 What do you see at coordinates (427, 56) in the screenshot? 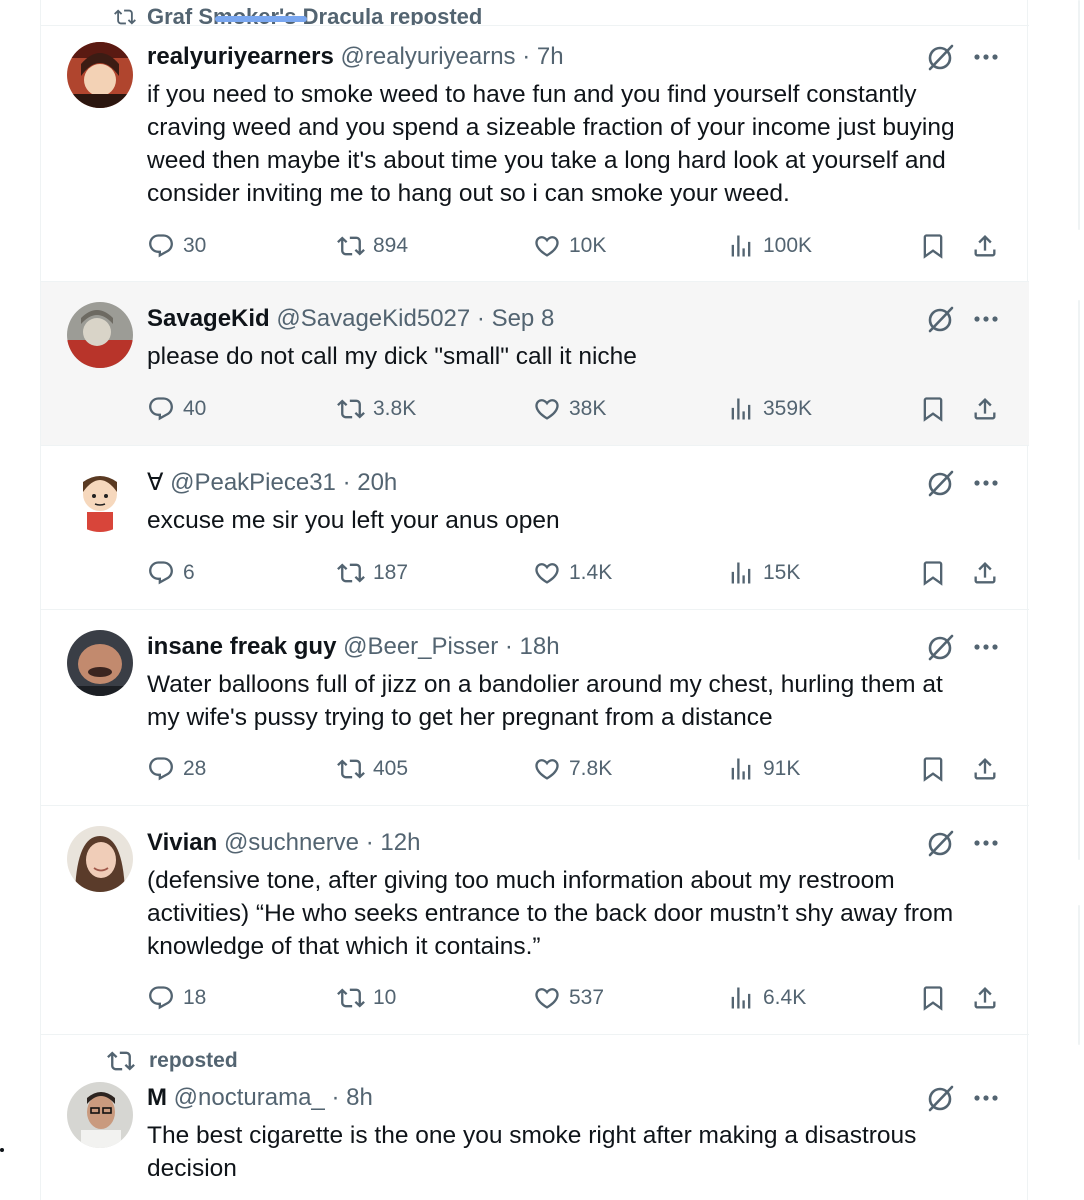
I see `user-handle: @realyuriyearns` at bounding box center [427, 56].